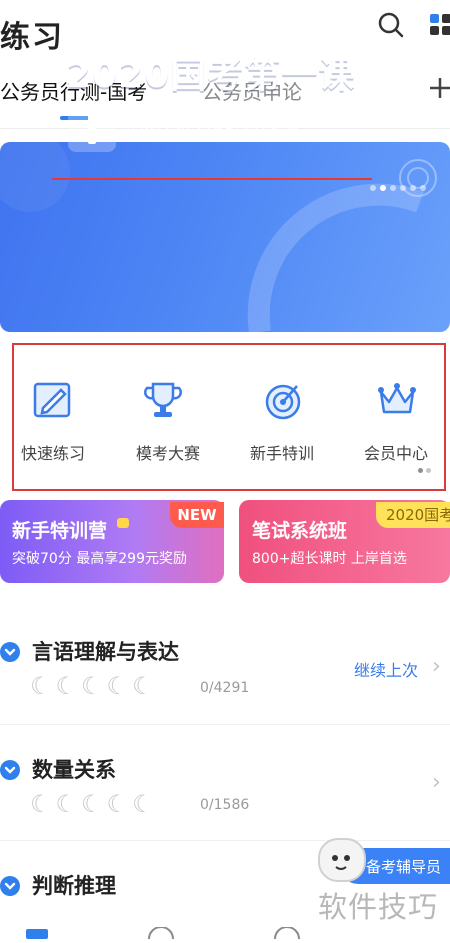 The image size is (450, 943). What do you see at coordinates (300, 531) in the screenshot?
I see `promo-title: 笔试系统班` at bounding box center [300, 531].